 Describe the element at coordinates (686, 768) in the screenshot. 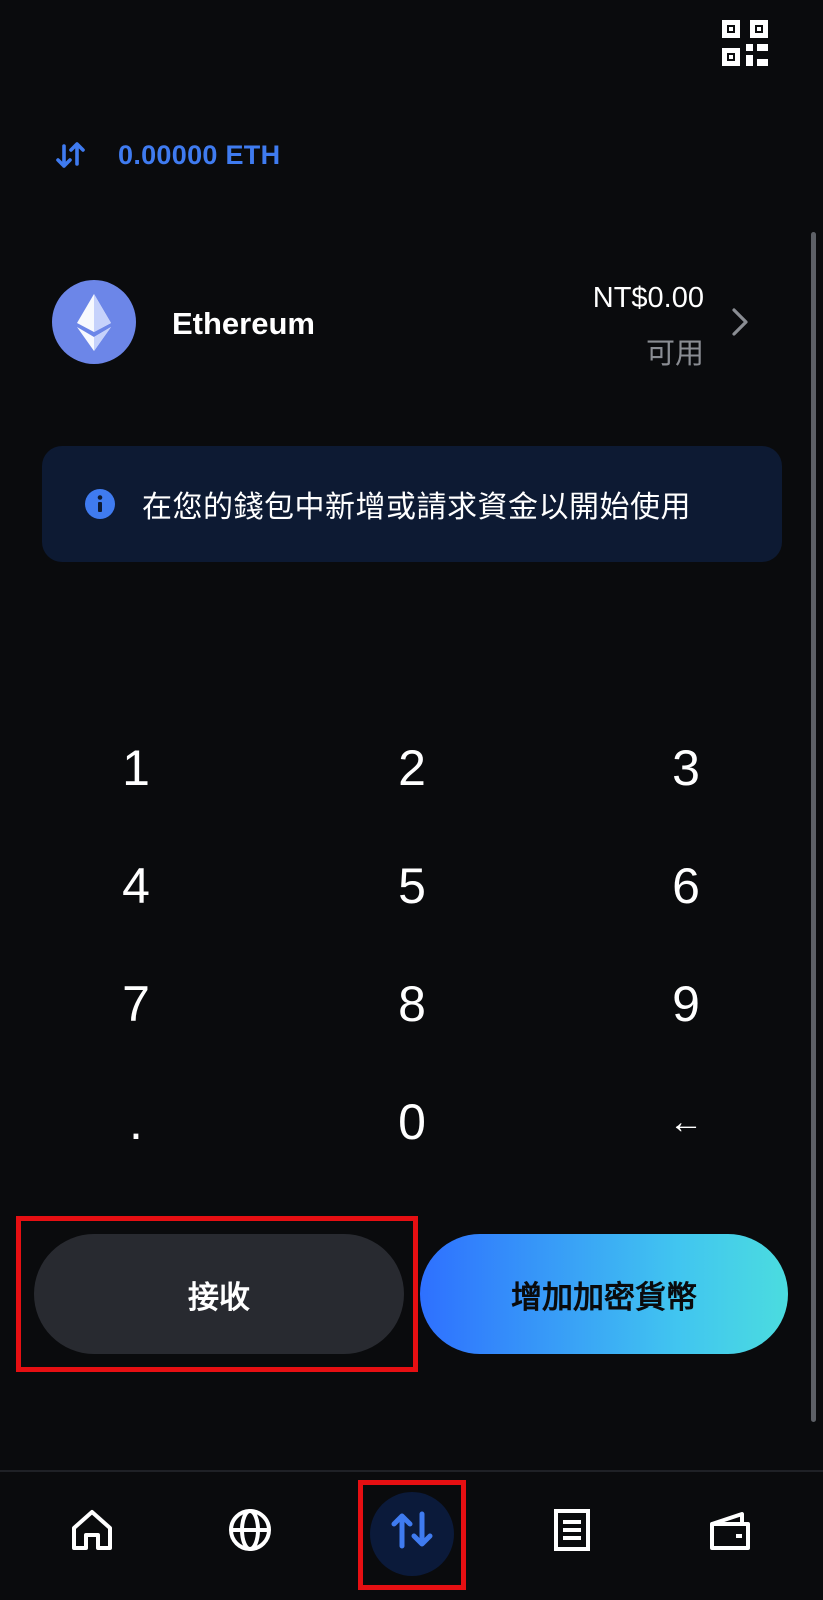

I see `key-3: 3` at that location.